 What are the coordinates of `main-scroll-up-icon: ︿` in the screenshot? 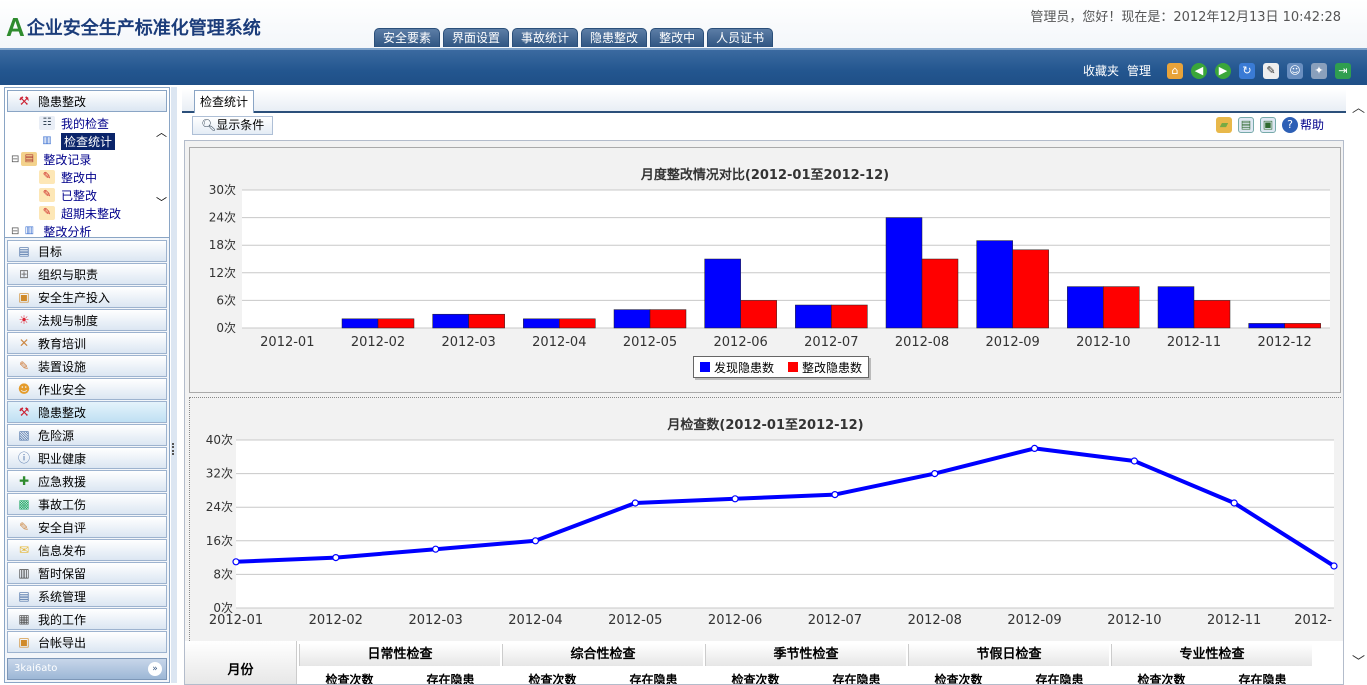 It's located at (1358, 106).